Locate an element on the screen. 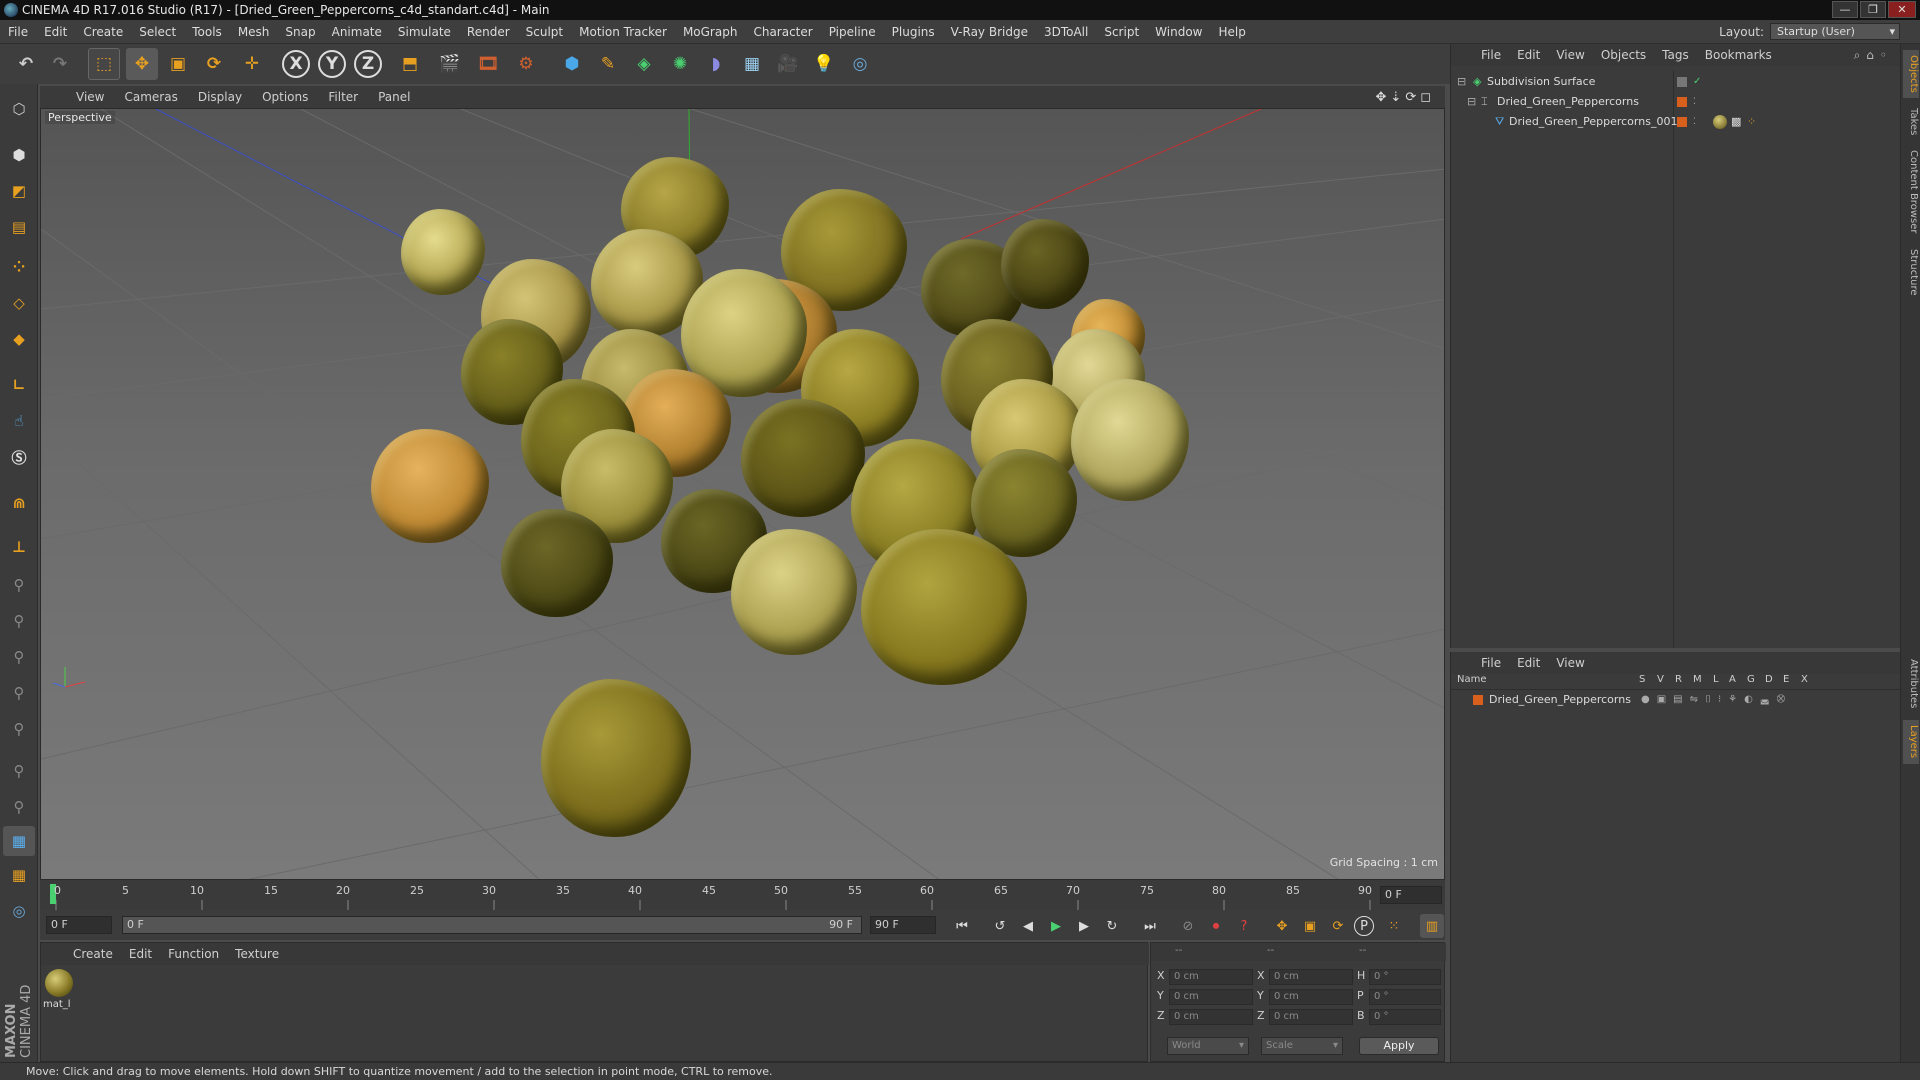  minimize-button: — is located at coordinates (1845, 9).